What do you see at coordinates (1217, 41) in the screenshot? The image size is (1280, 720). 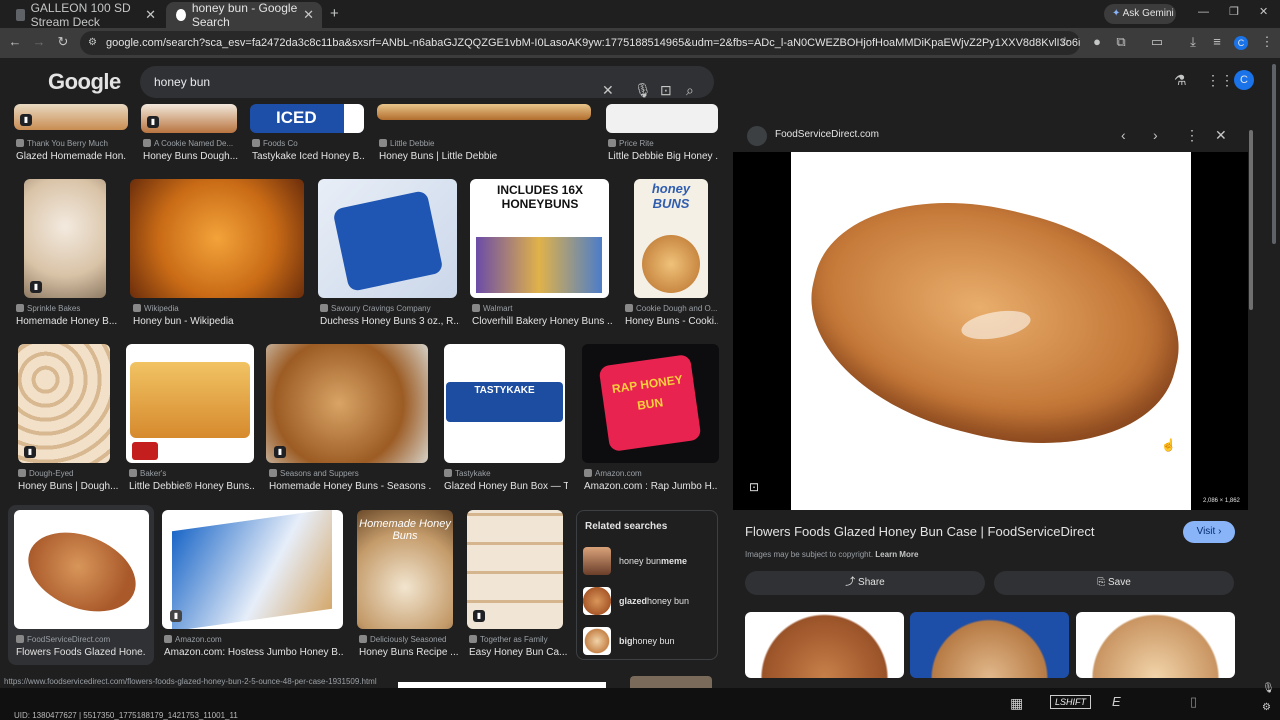 I see `reading-list-icon: ≡` at bounding box center [1217, 41].